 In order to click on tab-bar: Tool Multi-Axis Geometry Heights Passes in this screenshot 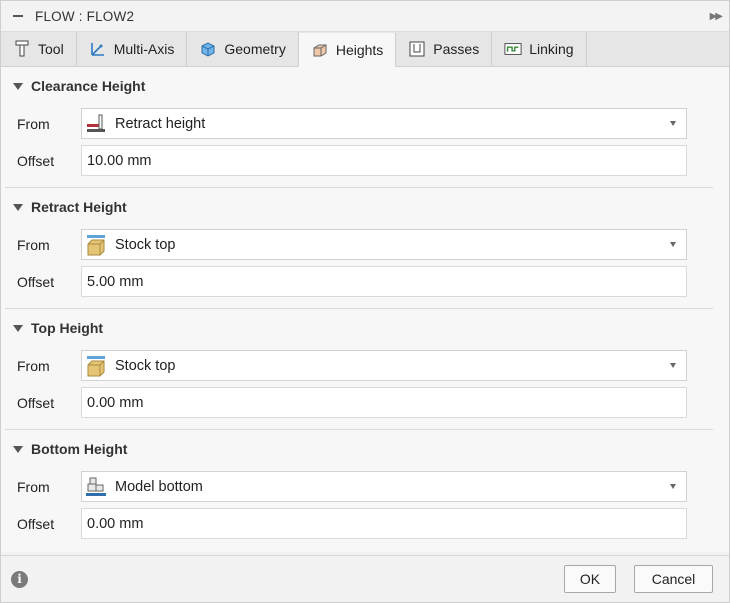, I will do `click(365, 49)`.